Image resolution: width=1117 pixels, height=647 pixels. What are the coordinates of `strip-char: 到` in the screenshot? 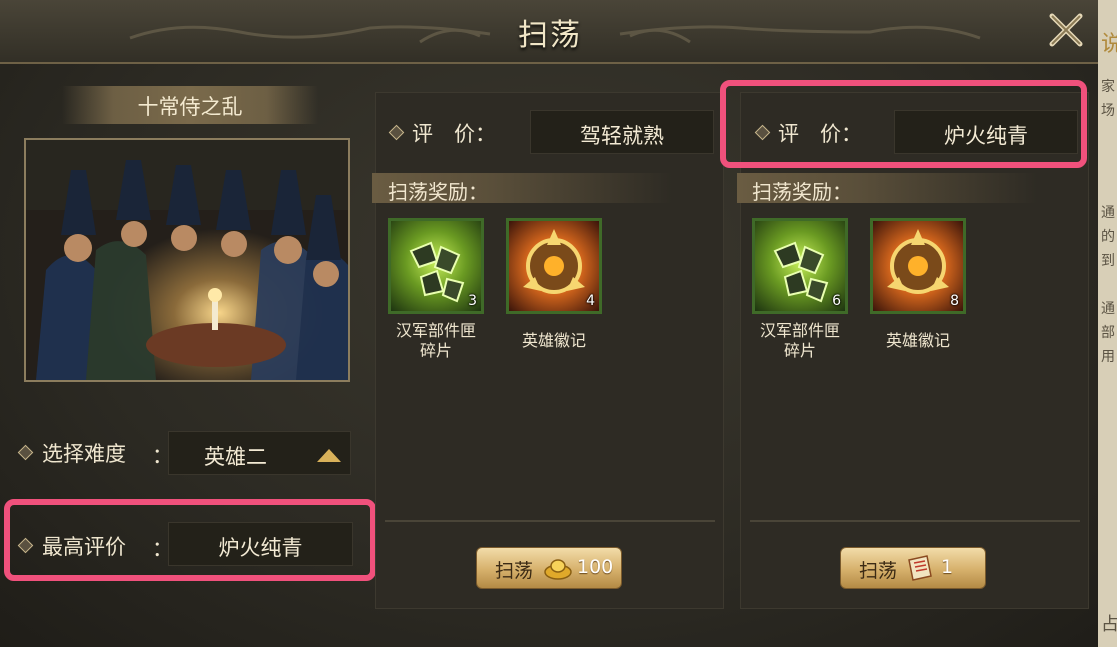 It's located at (1108, 261).